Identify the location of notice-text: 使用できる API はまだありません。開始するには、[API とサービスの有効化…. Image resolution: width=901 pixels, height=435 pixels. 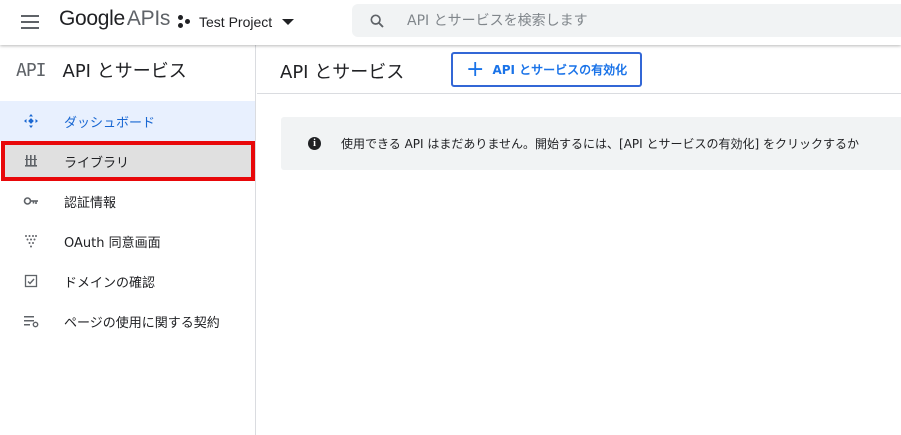
(600, 144).